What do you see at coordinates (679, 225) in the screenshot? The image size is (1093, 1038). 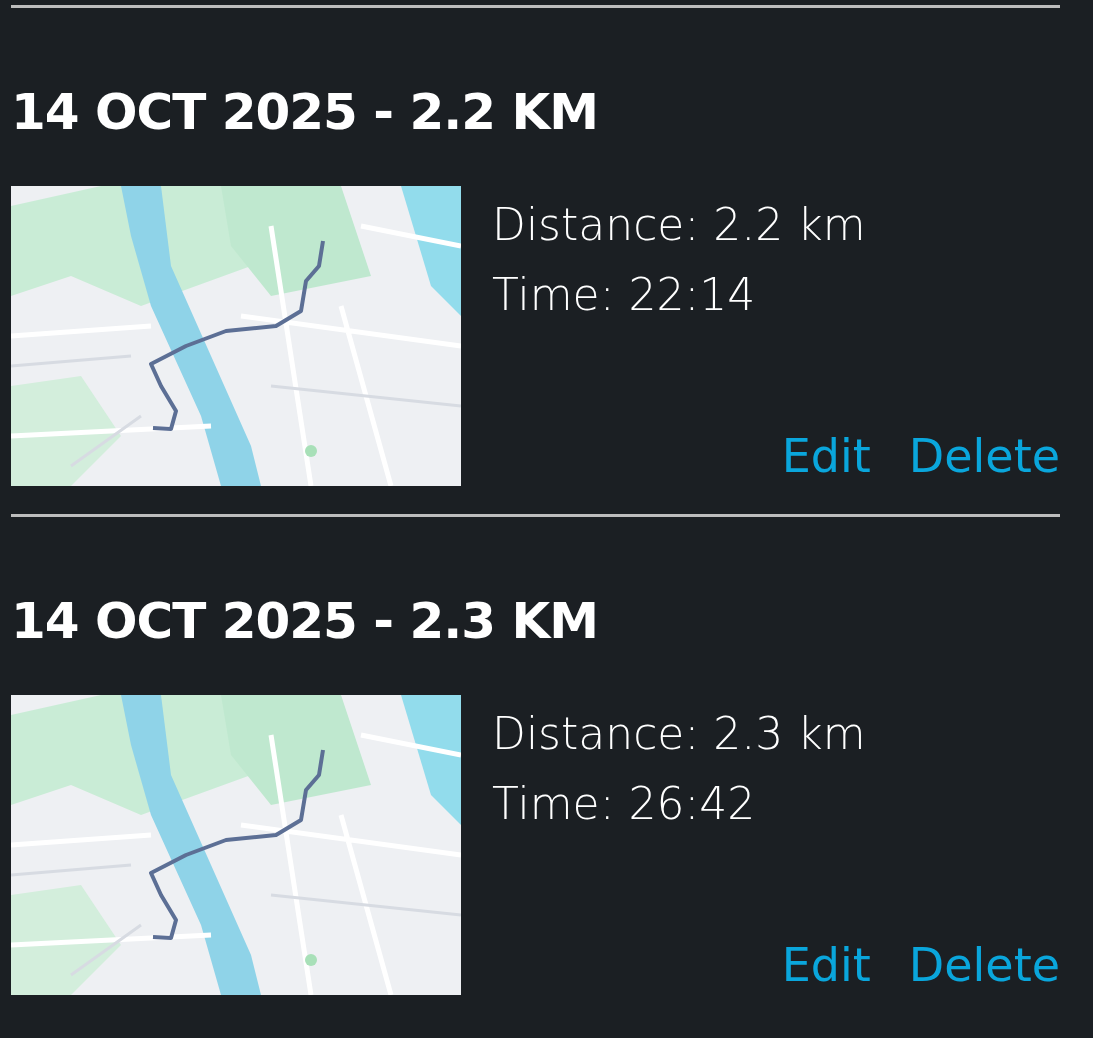 I see `distance-text: Distance: 2.2 km` at bounding box center [679, 225].